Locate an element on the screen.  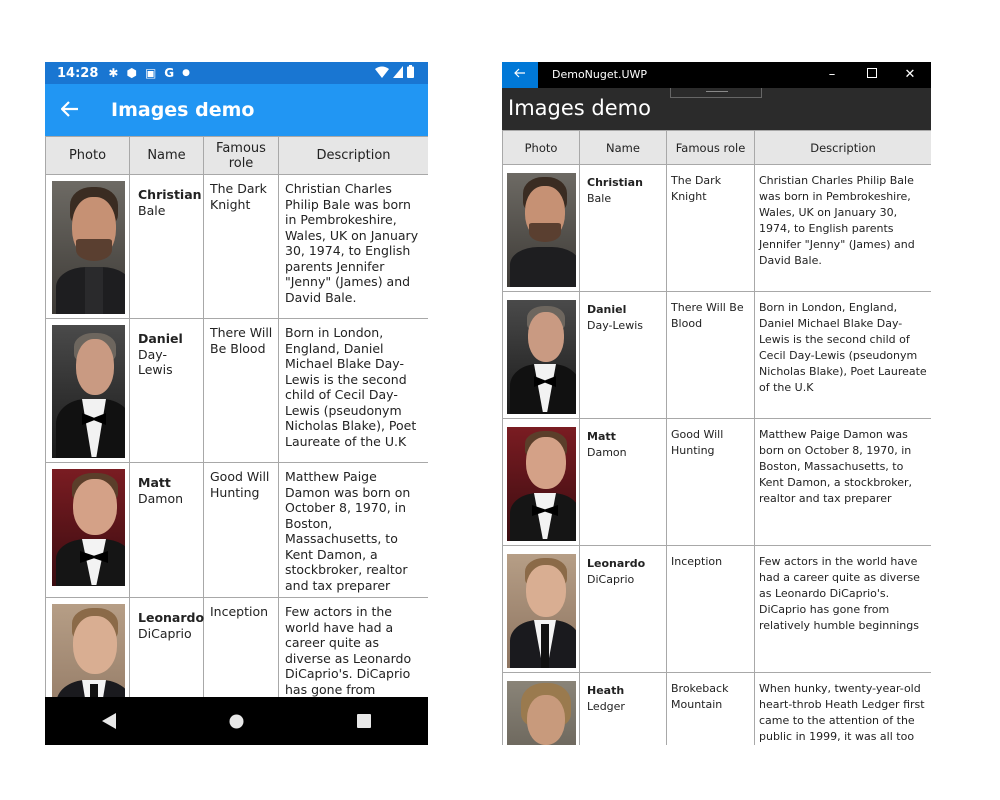
image-icon: ▣ is located at coordinates (150, 73).